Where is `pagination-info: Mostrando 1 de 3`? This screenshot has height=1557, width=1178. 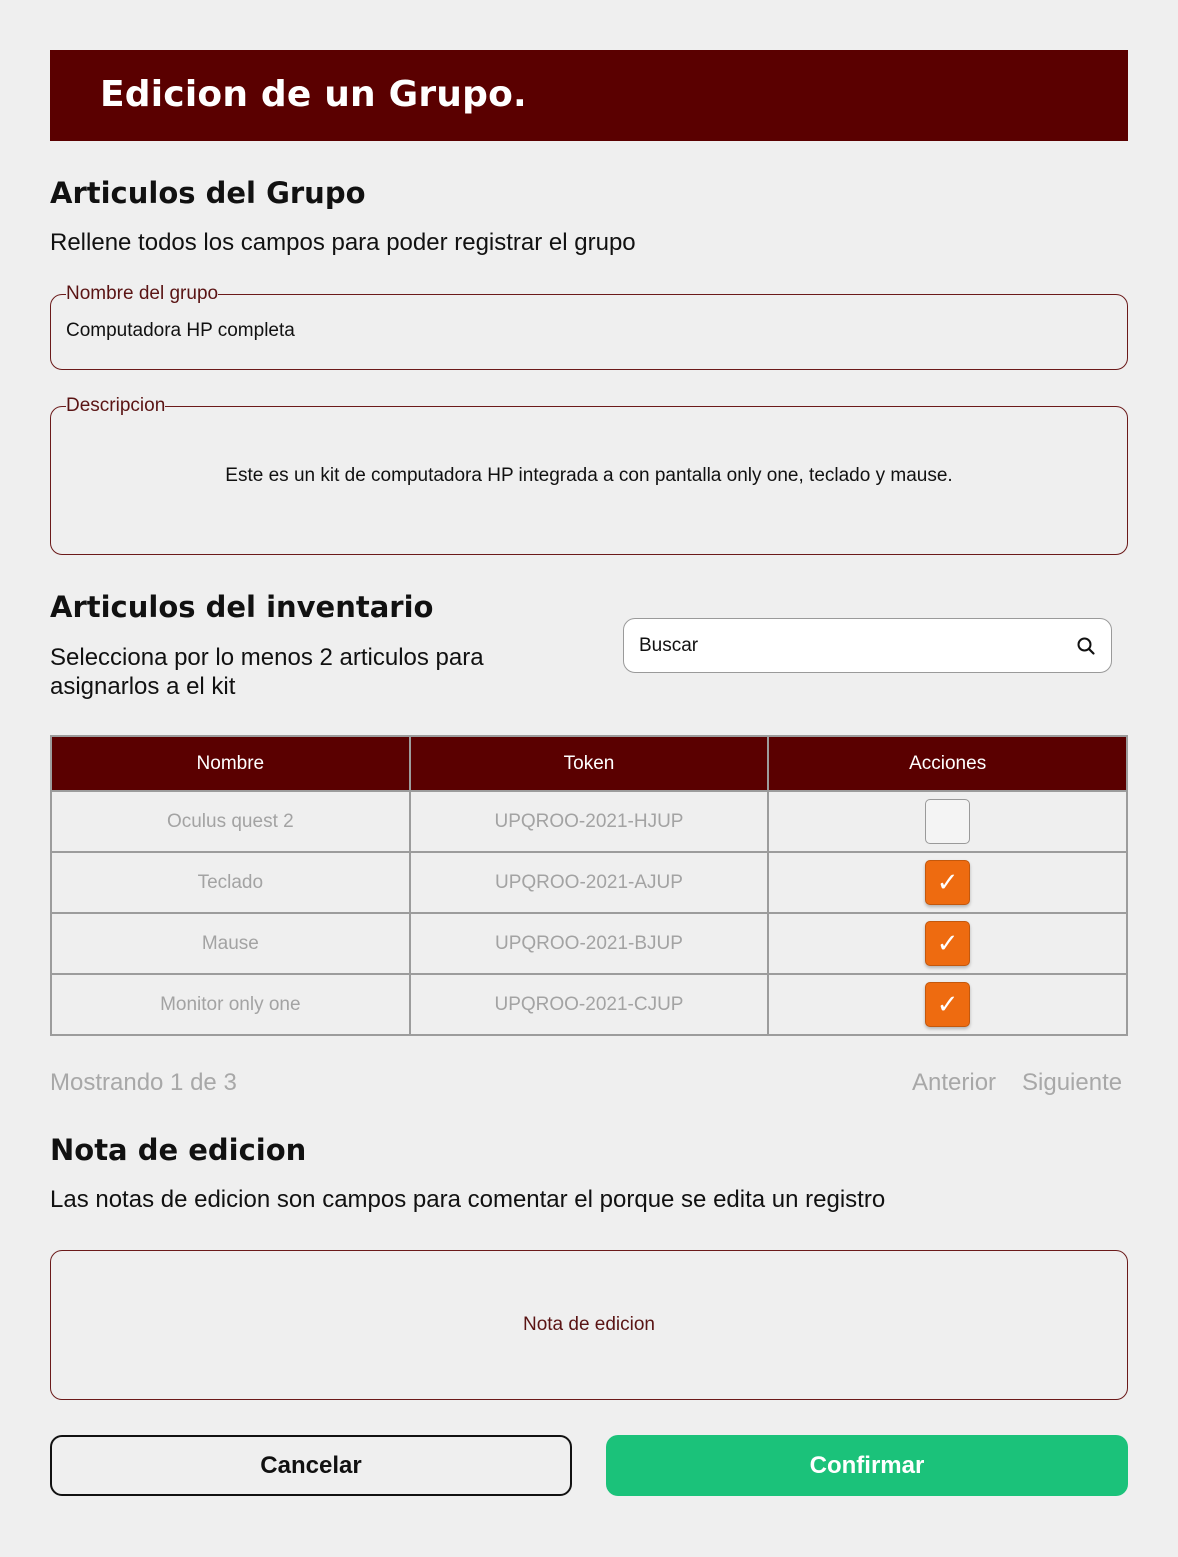
pagination-info: Mostrando 1 de 3 is located at coordinates (143, 1082).